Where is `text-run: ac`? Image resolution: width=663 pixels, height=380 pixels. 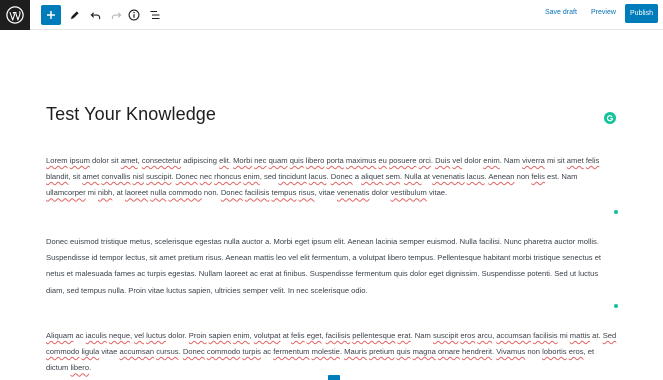
text-run: ac is located at coordinates (79, 335).